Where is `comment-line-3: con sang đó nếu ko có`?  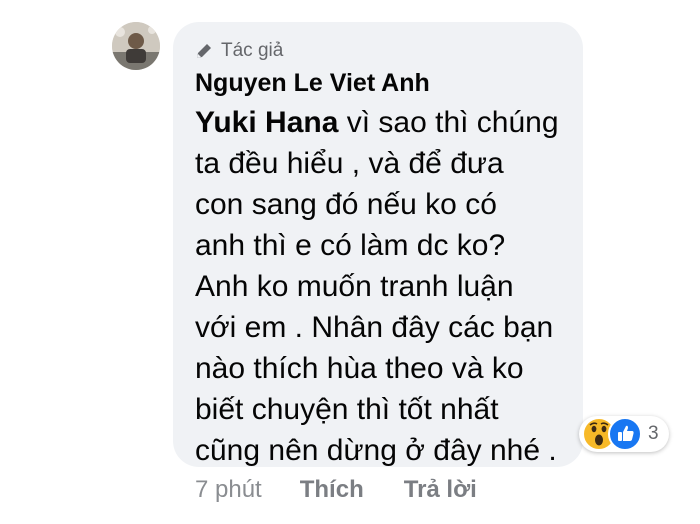 comment-line-3: con sang đó nếu ko có is located at coordinates (346, 204).